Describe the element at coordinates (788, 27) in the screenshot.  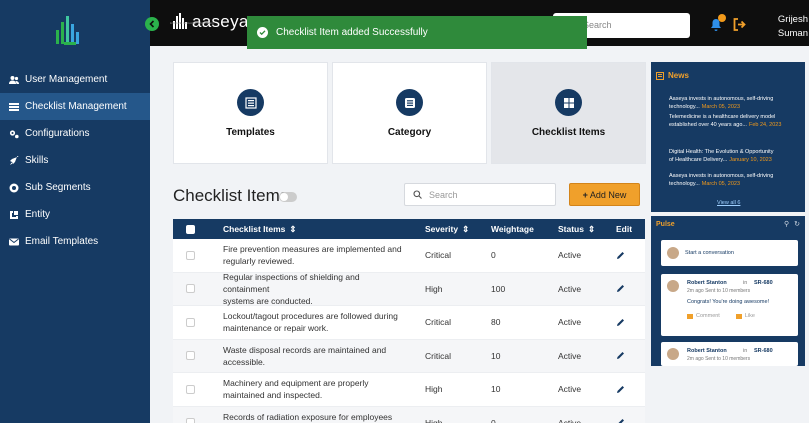
I see `user-name: Grijesh Suman` at that location.